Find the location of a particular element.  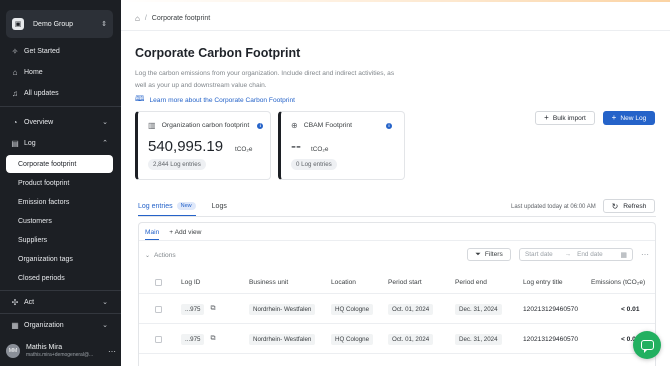

last-updated-text: Last updated today at 06:00 AM is located at coordinates (553, 207).